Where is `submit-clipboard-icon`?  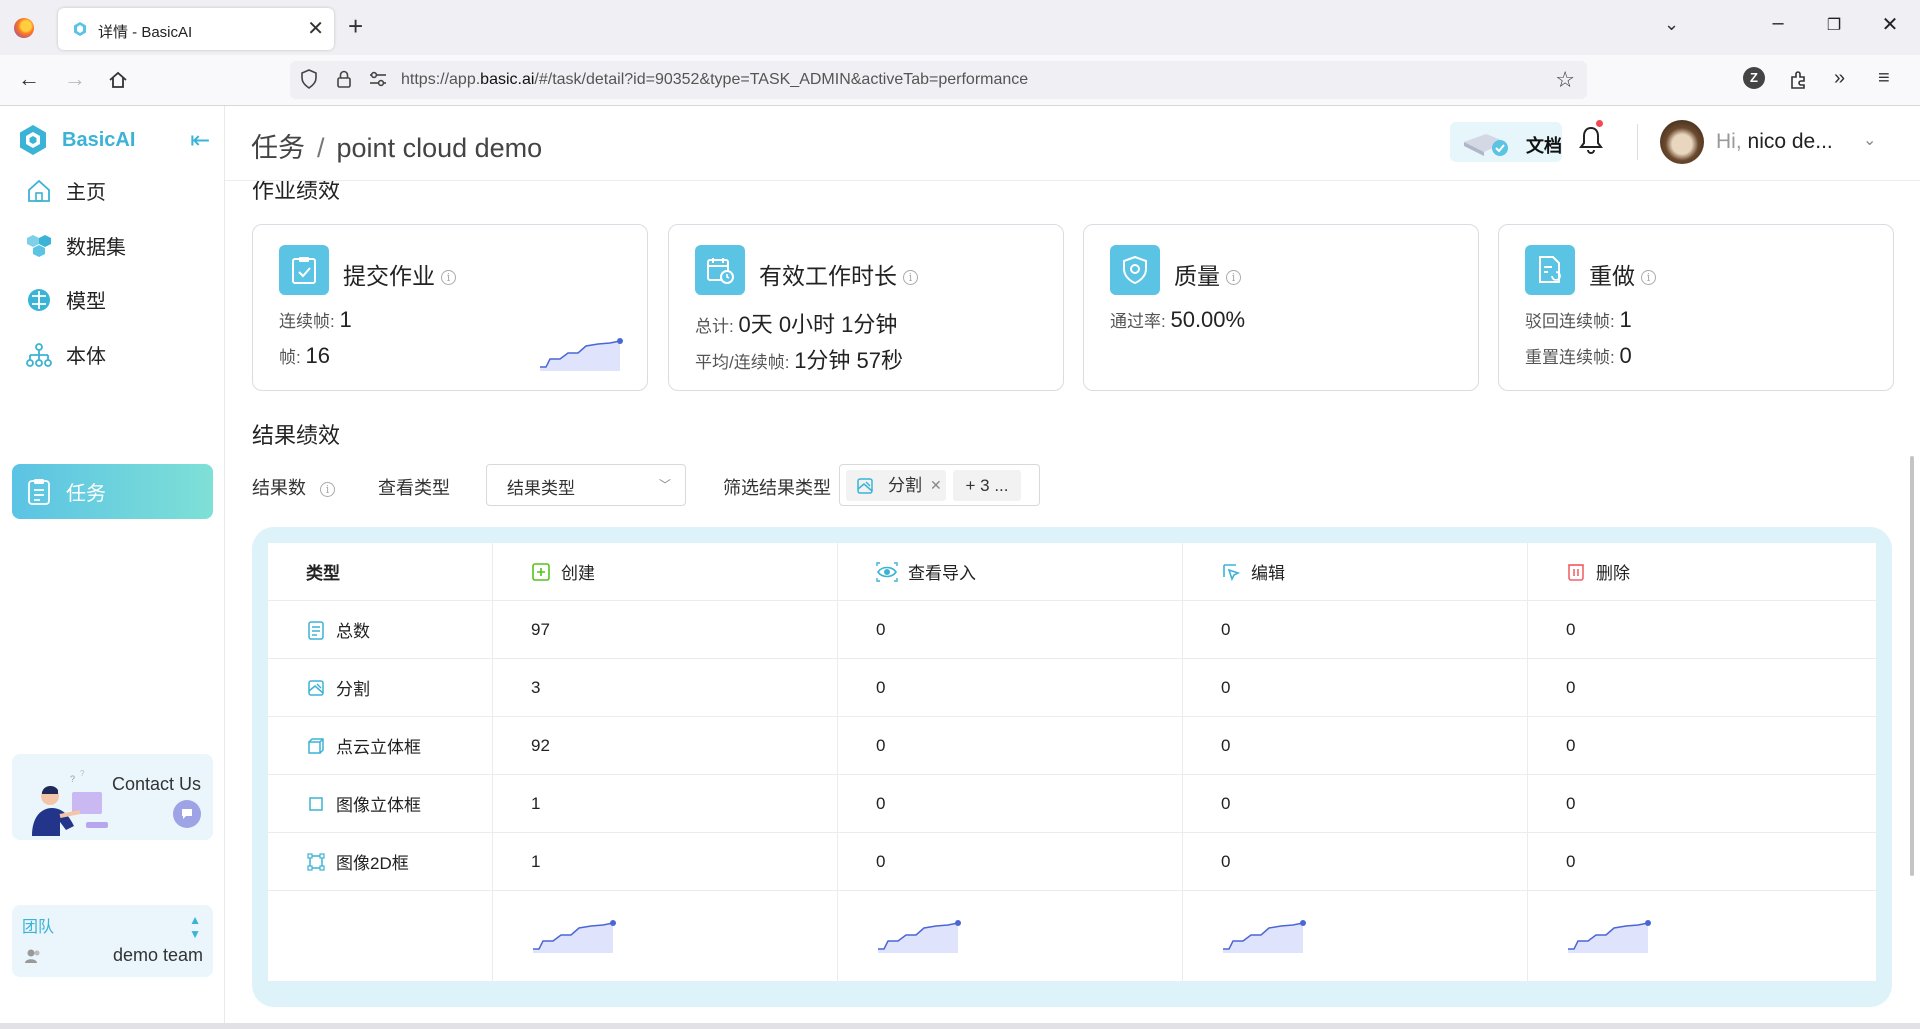
submit-clipboard-icon is located at coordinates (304, 270).